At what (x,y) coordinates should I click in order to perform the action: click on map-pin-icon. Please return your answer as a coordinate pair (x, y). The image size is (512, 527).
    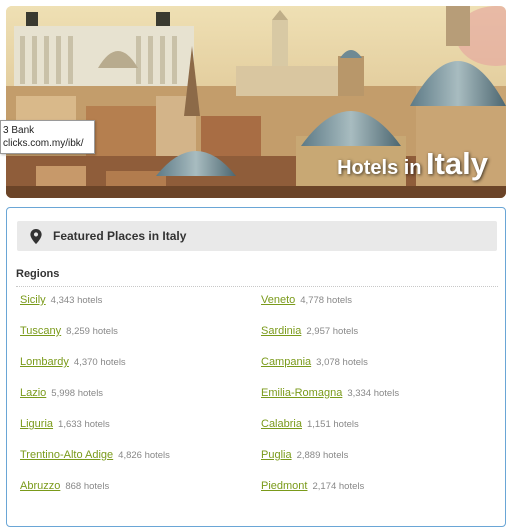
    Looking at the image, I should click on (36, 236).